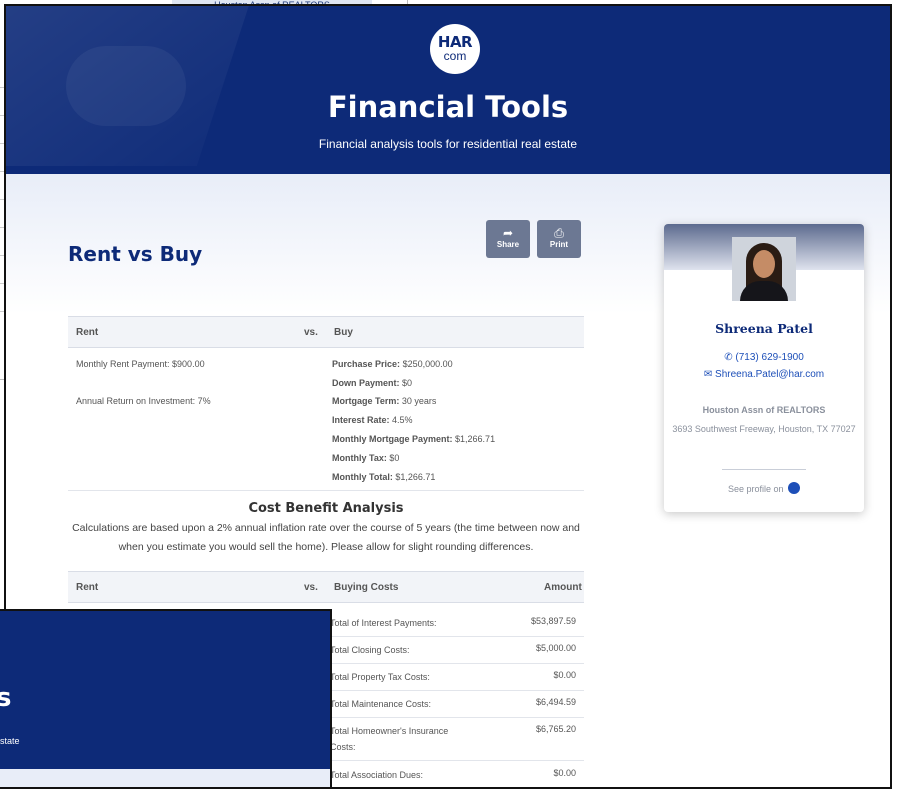 The image size is (898, 789). What do you see at coordinates (508, 233) in the screenshot?
I see `share-icon: ➦` at bounding box center [508, 233].